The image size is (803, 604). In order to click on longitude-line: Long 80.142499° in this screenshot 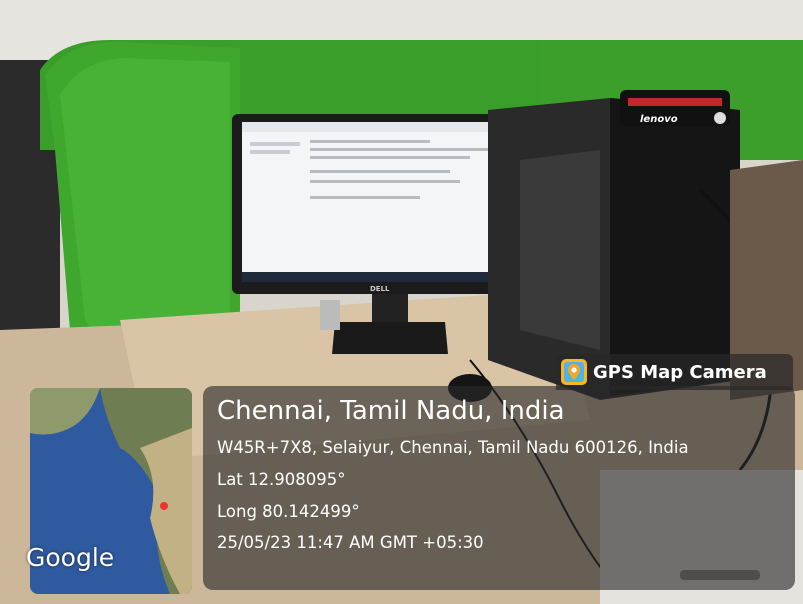, I will do `click(288, 511)`.